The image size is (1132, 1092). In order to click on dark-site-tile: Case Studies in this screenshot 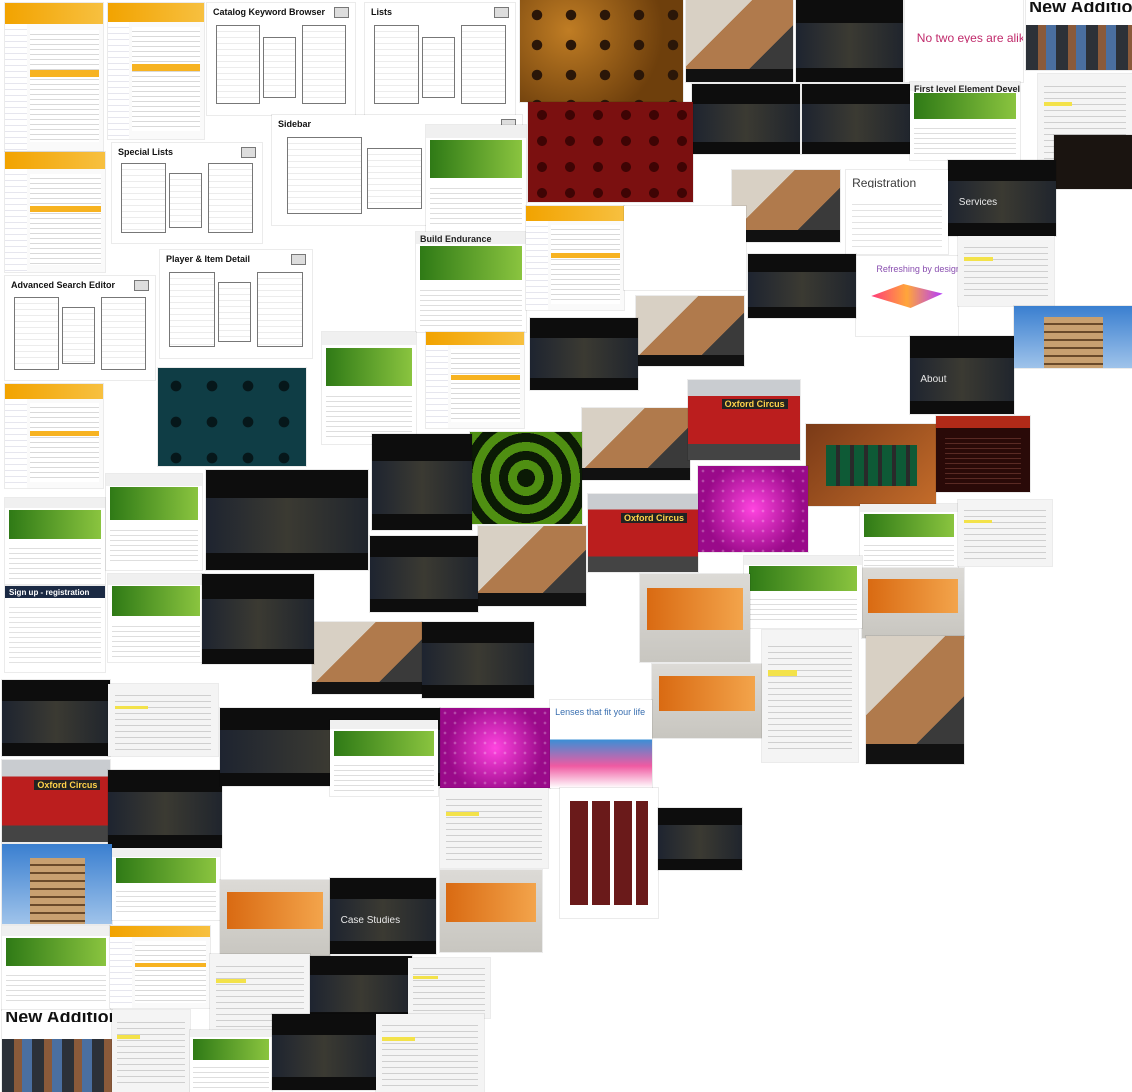, I will do `click(383, 916)`.